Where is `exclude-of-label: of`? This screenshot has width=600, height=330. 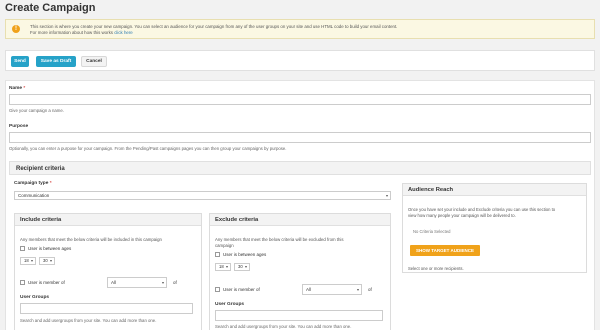
exclude-of-label: of is located at coordinates (370, 289).